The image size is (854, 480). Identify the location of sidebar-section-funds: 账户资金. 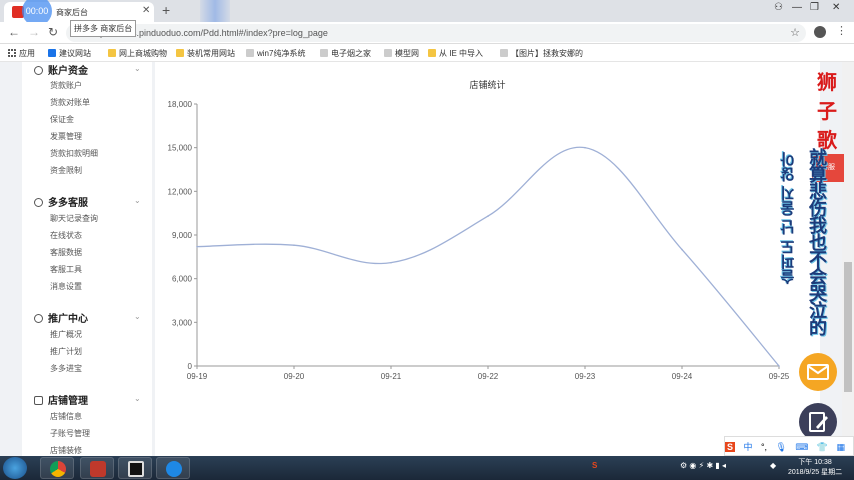
(61, 69).